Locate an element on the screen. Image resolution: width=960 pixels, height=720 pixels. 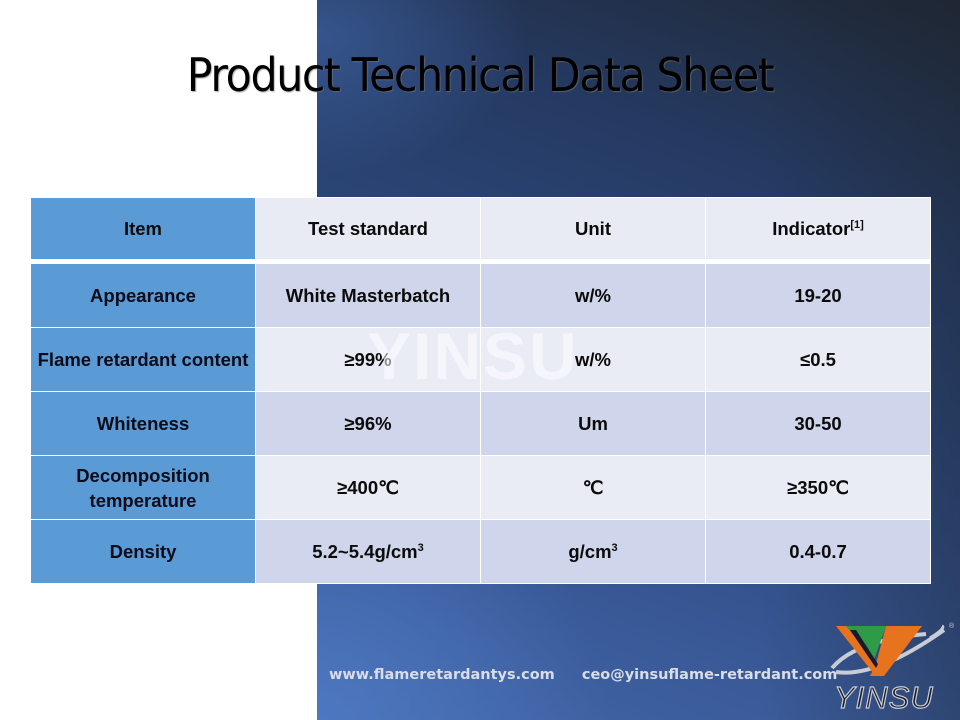
table-row: Whiteness ≥96% Um 30-50 is located at coordinates (480, 423).